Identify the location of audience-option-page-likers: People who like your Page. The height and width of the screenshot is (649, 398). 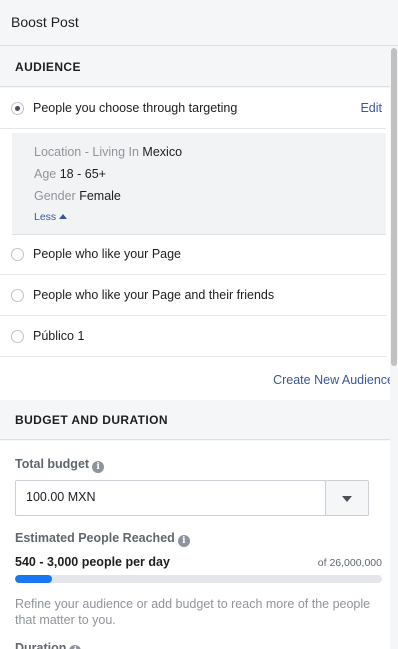
(193, 254).